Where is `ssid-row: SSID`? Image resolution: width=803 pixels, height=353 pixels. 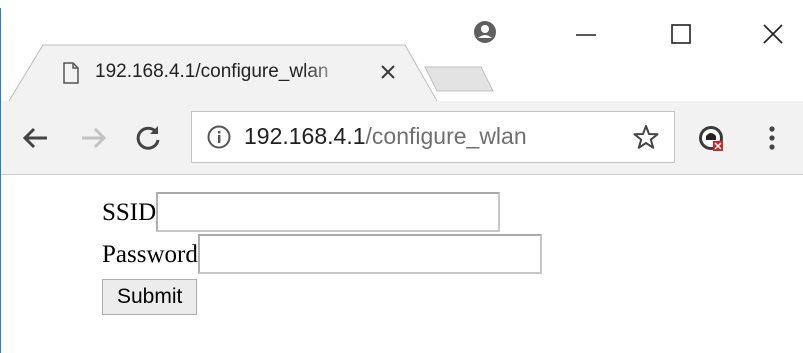
ssid-row: SSID is located at coordinates (322, 213).